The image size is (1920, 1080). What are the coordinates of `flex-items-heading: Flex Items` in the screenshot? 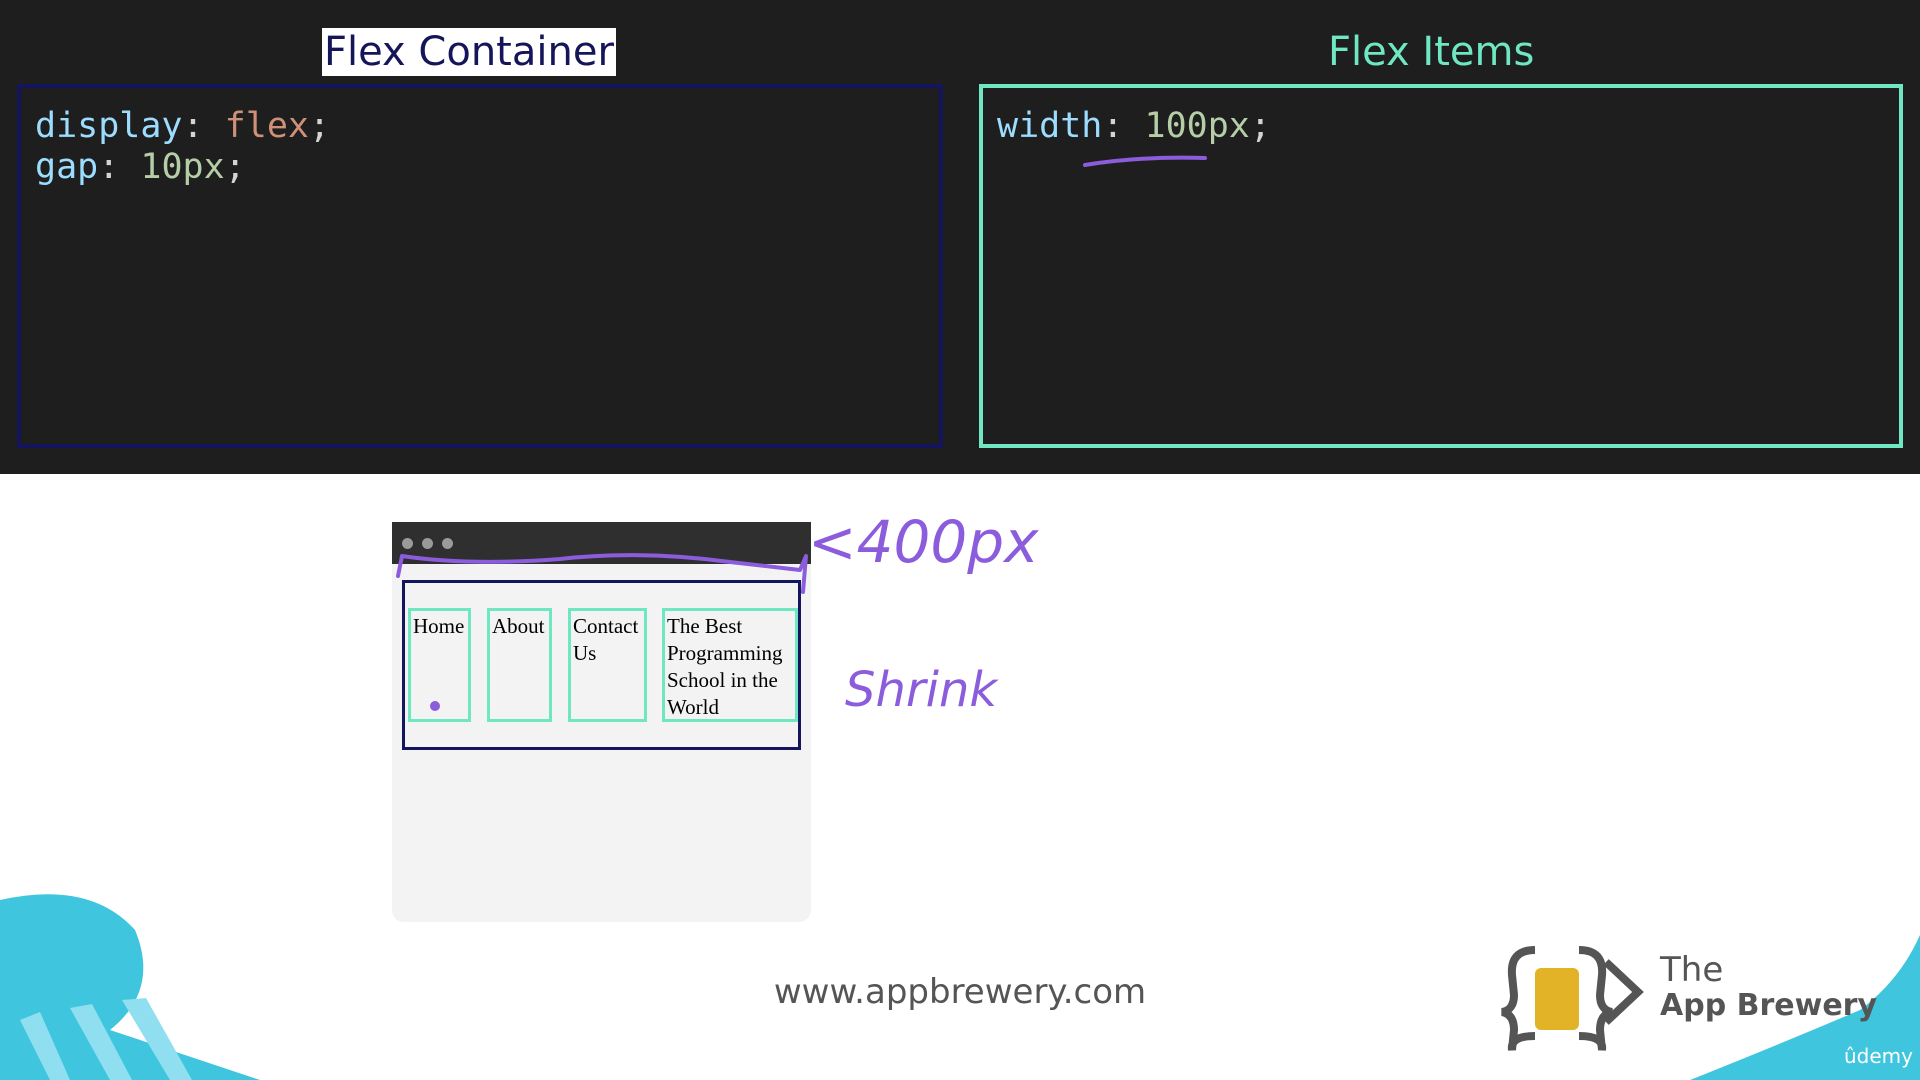 It's located at (1431, 52).